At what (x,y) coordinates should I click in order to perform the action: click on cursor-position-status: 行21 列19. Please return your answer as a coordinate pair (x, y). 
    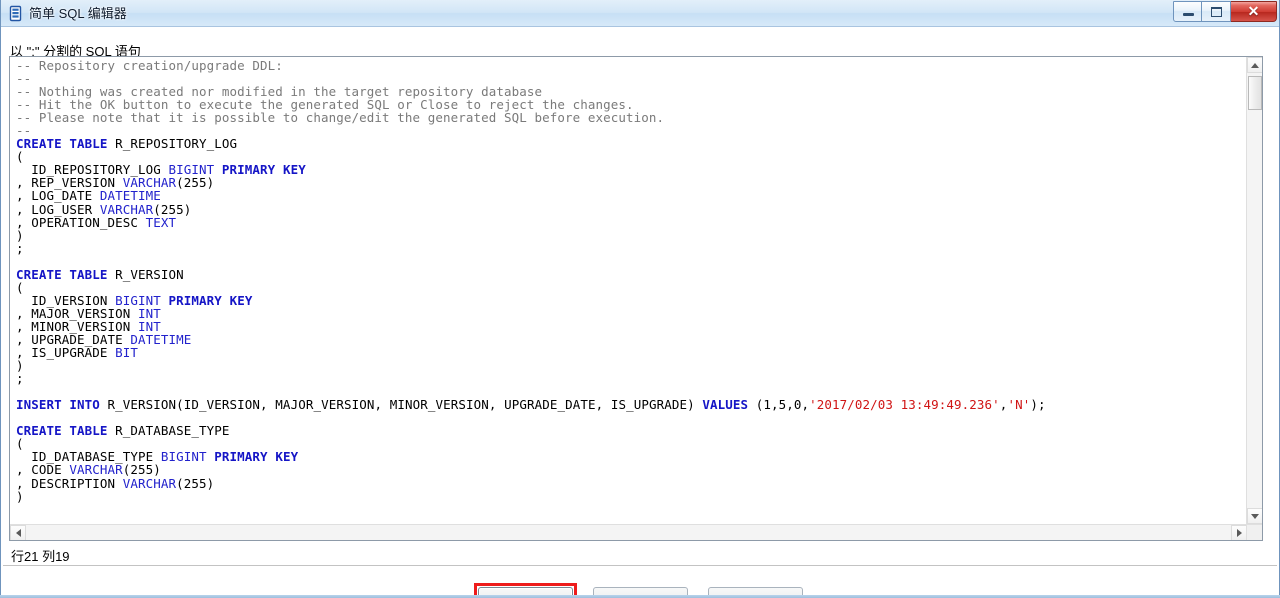
    Looking at the image, I should click on (40, 556).